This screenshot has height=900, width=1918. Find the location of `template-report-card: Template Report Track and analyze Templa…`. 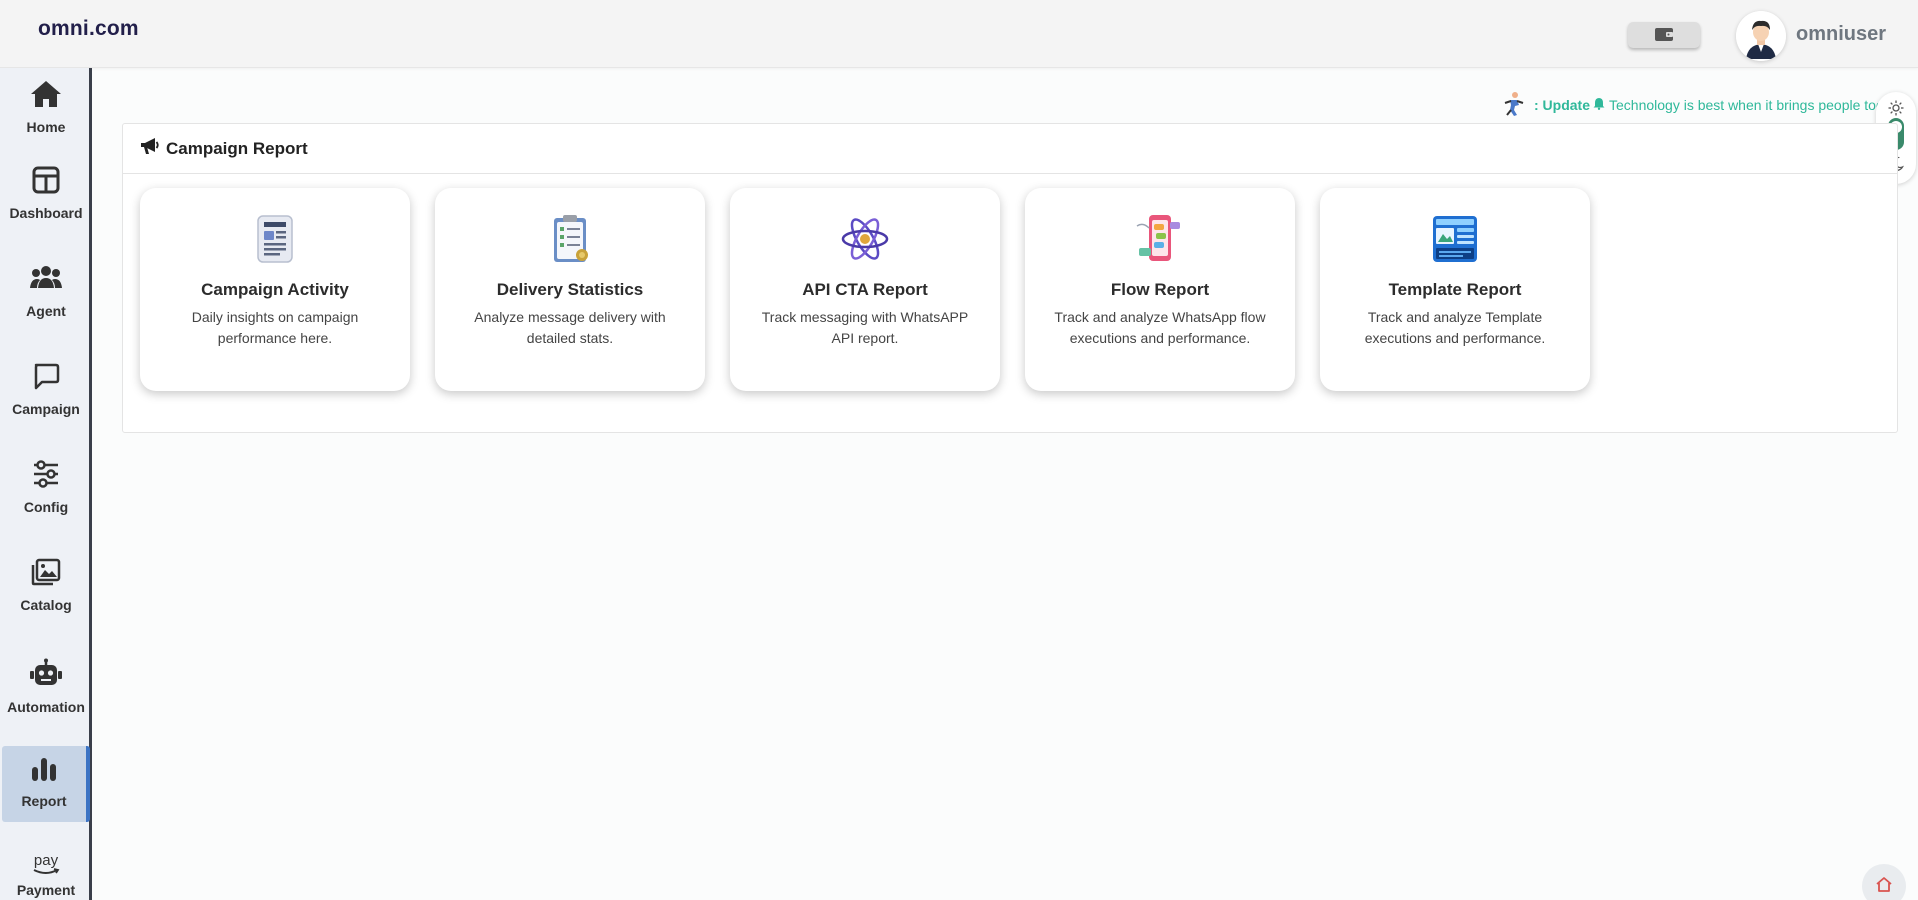

template-report-card: Template Report Track and analyze Templa… is located at coordinates (1455, 289).